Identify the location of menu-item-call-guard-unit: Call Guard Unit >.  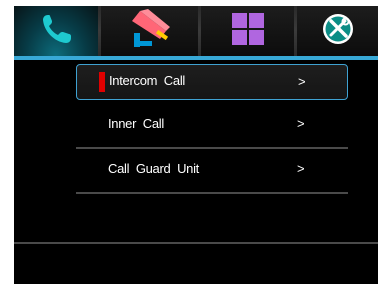
(212, 171).